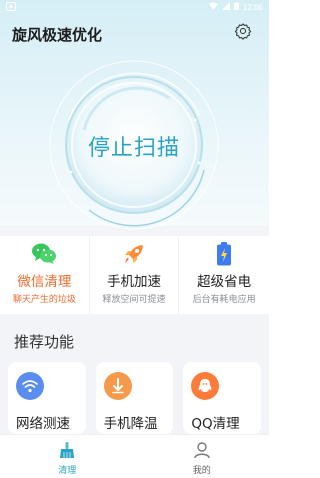 Image resolution: width=320 pixels, height=478 pixels. What do you see at coordinates (134, 7) in the screenshot?
I see `status-bar: 12:06` at bounding box center [134, 7].